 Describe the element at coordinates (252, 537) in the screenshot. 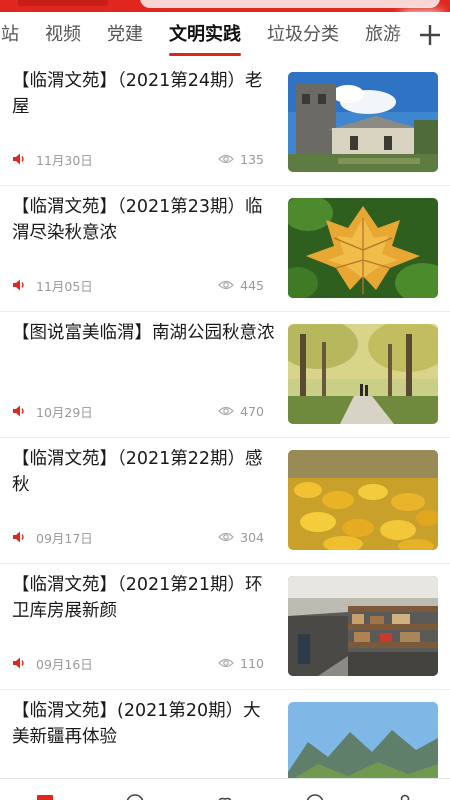

I see `view-count: 304` at that location.